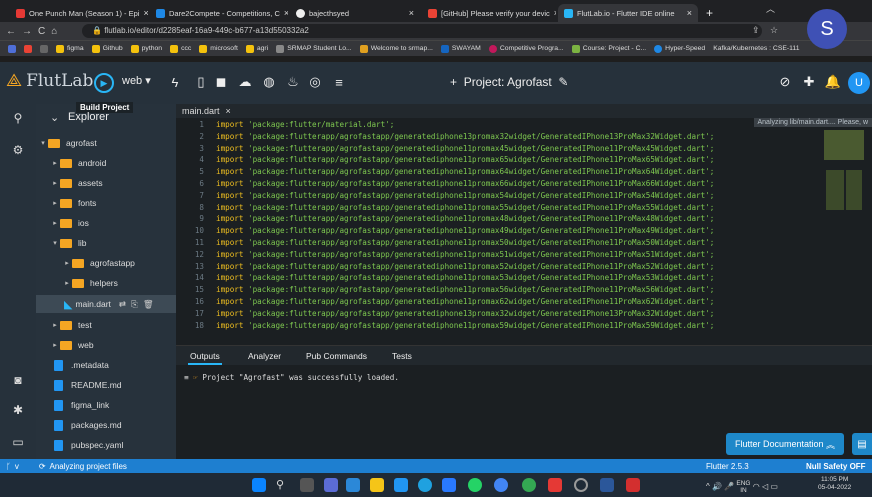 The image size is (872, 497). Describe the element at coordinates (509, 82) in the screenshot. I see `project-title: + Project: Agrofast ✎` at that location.